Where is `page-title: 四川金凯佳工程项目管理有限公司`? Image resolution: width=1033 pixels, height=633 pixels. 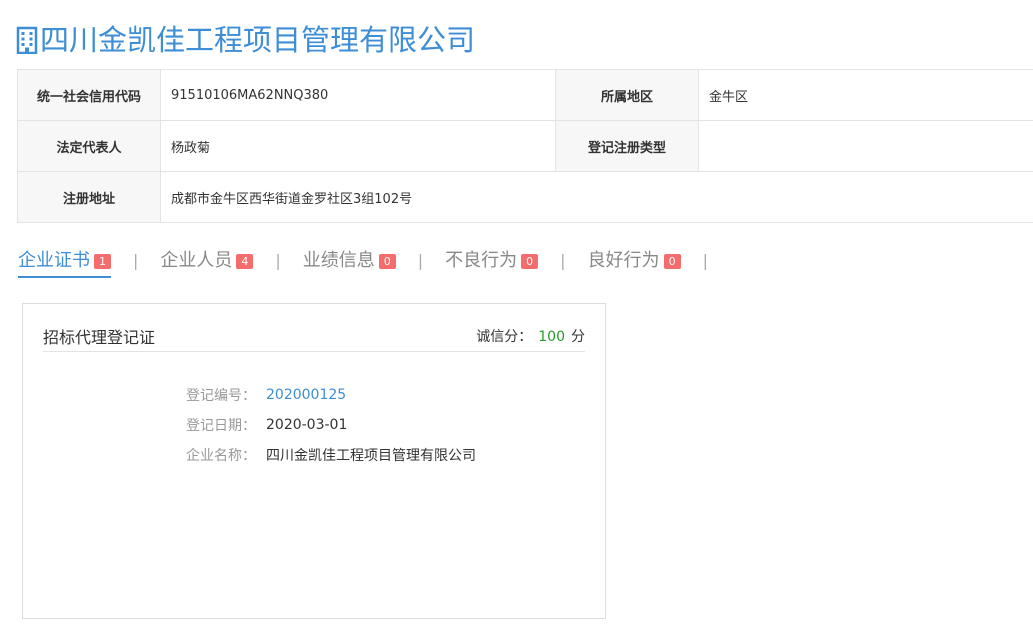 page-title: 四川金凯佳工程项目管理有限公司 is located at coordinates (245, 40).